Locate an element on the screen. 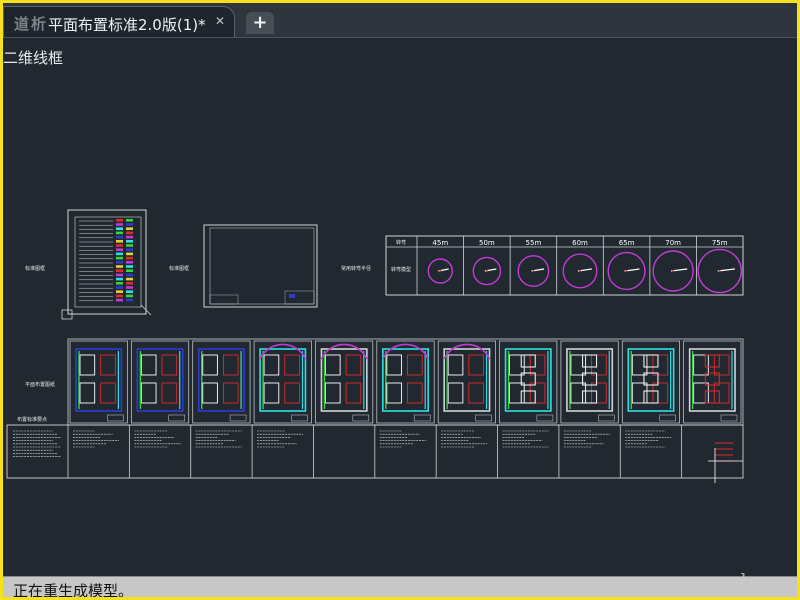 This screenshot has width=800, height=600. blank-frame-sheet is located at coordinates (260, 266).